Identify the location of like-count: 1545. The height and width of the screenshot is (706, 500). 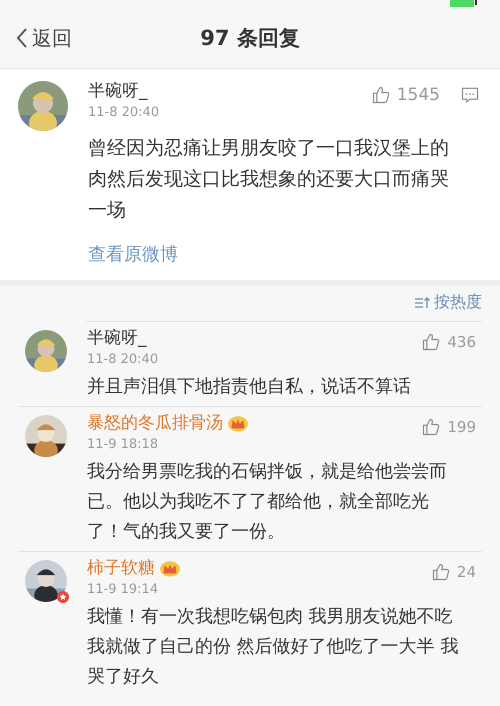
(418, 95).